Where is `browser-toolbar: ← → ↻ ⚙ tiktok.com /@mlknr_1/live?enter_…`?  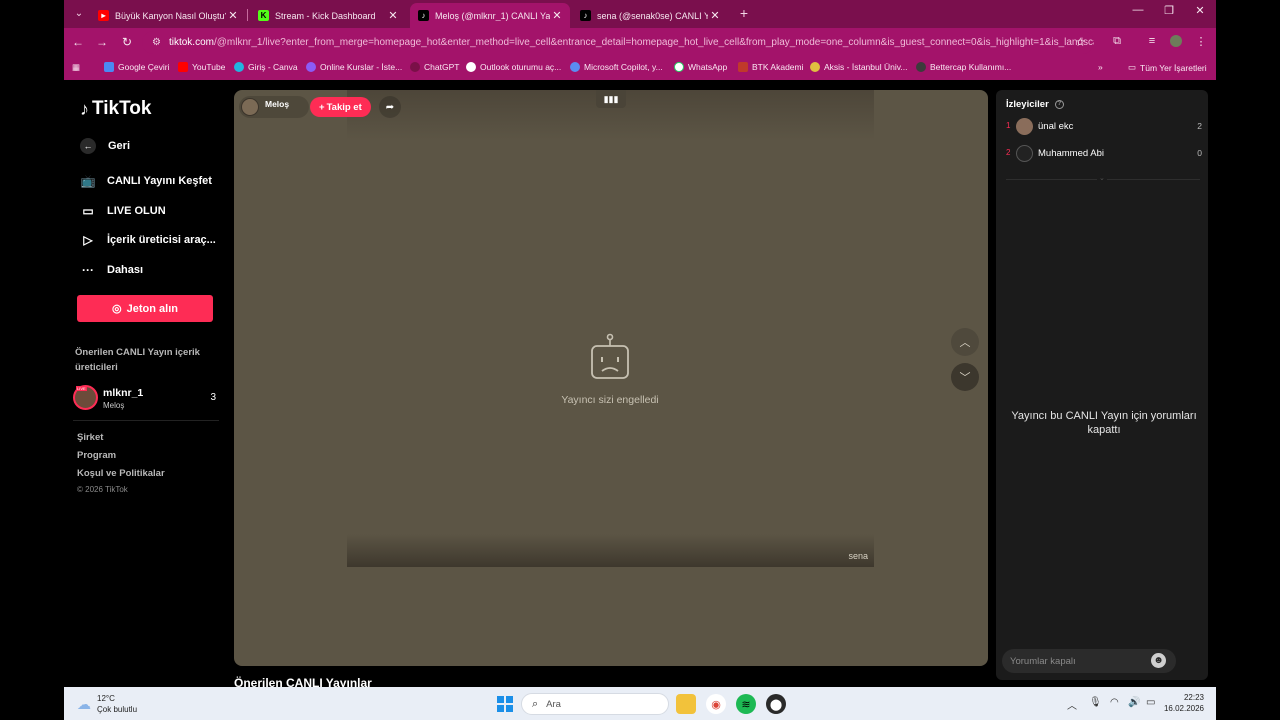 browser-toolbar: ← → ↻ ⚙ tiktok.com /@mlknr_1/live?enter_… is located at coordinates (640, 42).